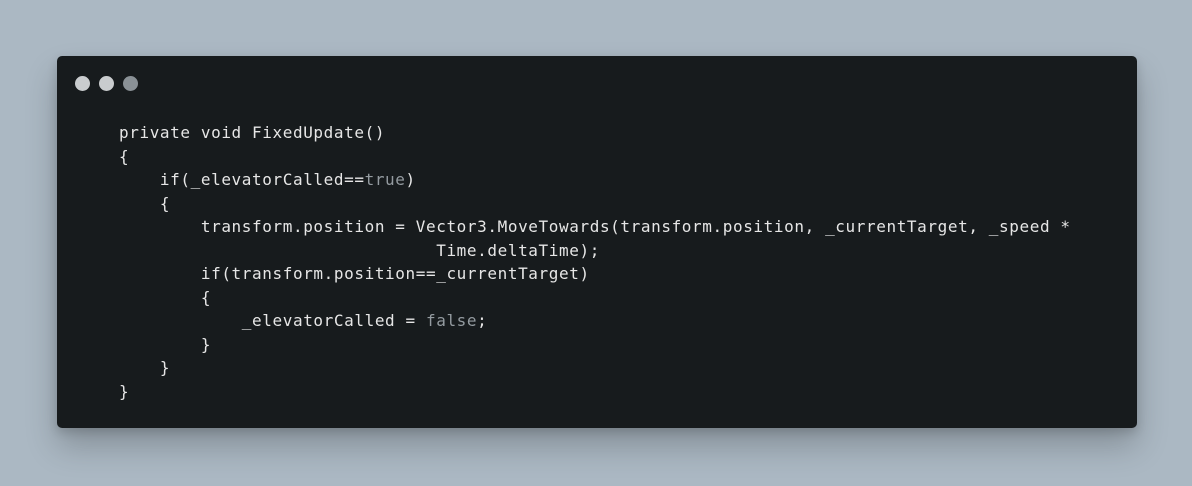 This screenshot has width=1192, height=486. Describe the element at coordinates (252, 132) in the screenshot. I see `code-line: private void FixedUpdate()` at that location.